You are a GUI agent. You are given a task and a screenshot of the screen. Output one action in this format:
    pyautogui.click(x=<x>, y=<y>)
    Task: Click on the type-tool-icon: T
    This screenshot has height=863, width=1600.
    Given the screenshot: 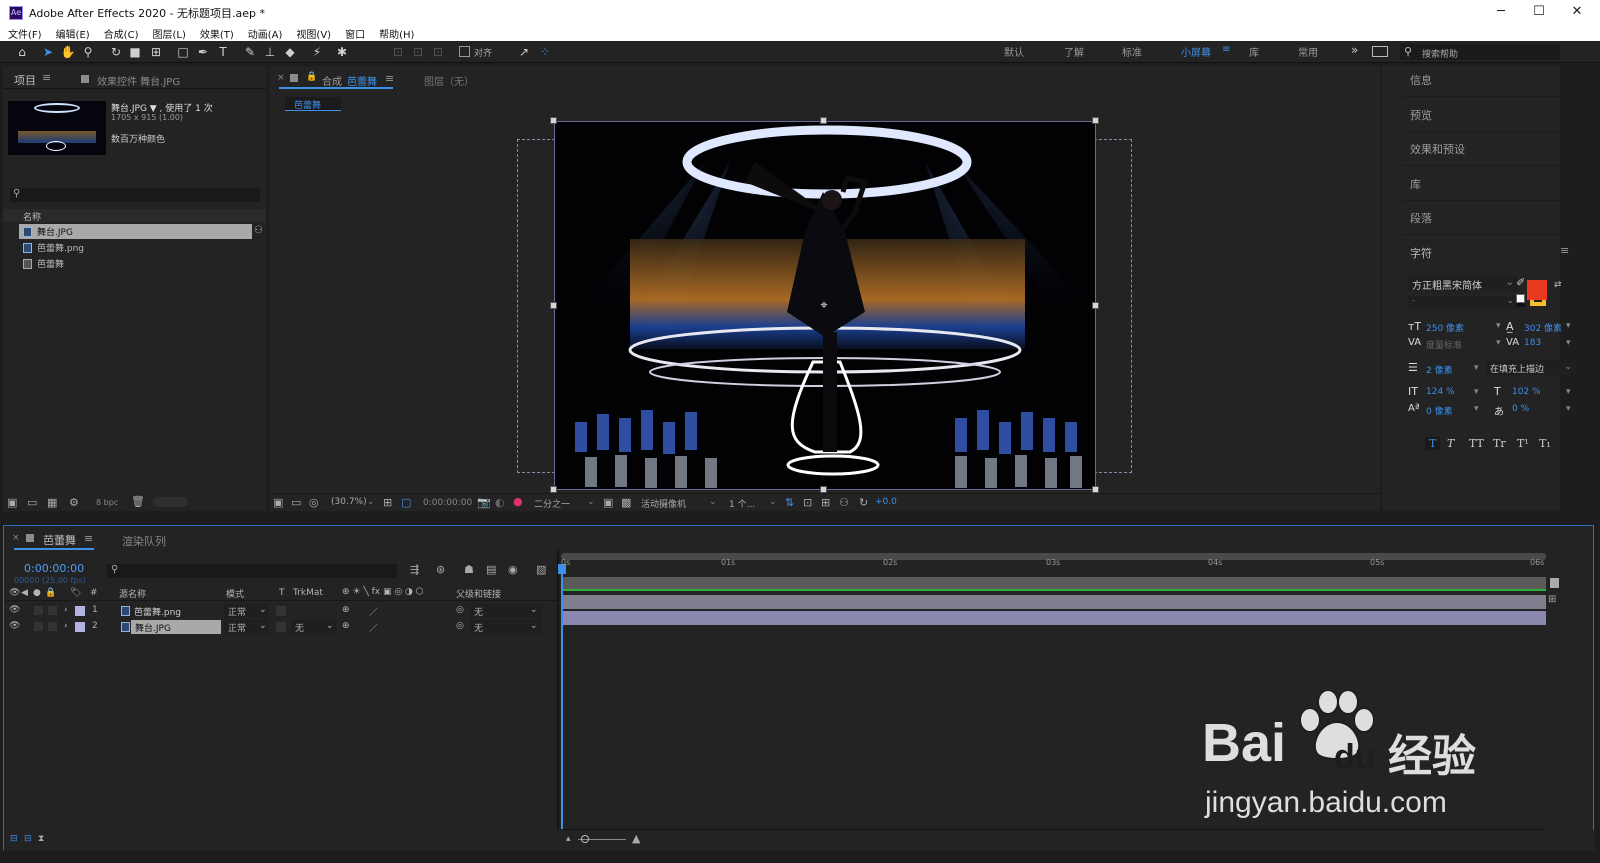 What is the action you would take?
    pyautogui.click(x=223, y=52)
    